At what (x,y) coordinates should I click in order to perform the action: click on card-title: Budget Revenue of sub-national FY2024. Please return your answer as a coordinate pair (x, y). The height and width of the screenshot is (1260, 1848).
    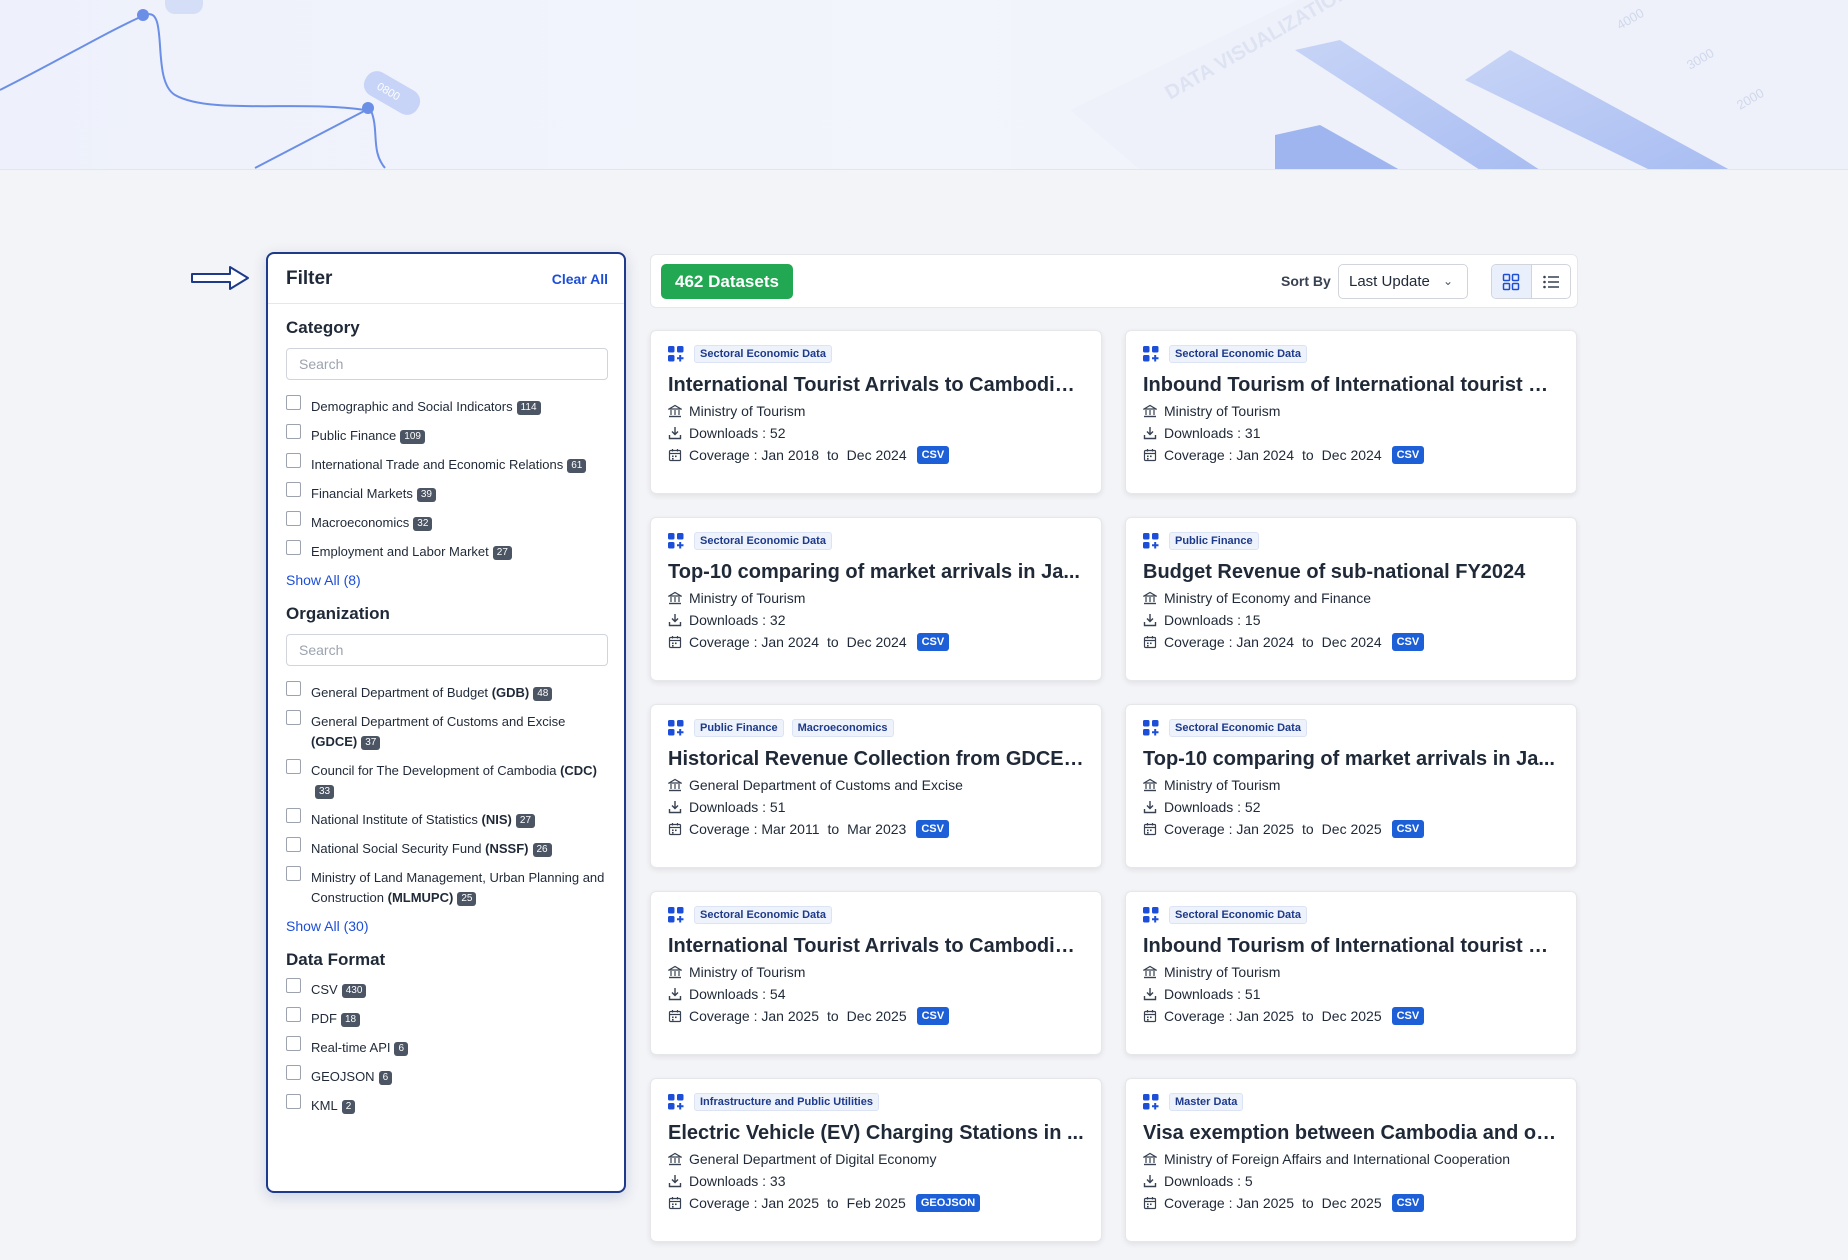
    Looking at the image, I should click on (1351, 572).